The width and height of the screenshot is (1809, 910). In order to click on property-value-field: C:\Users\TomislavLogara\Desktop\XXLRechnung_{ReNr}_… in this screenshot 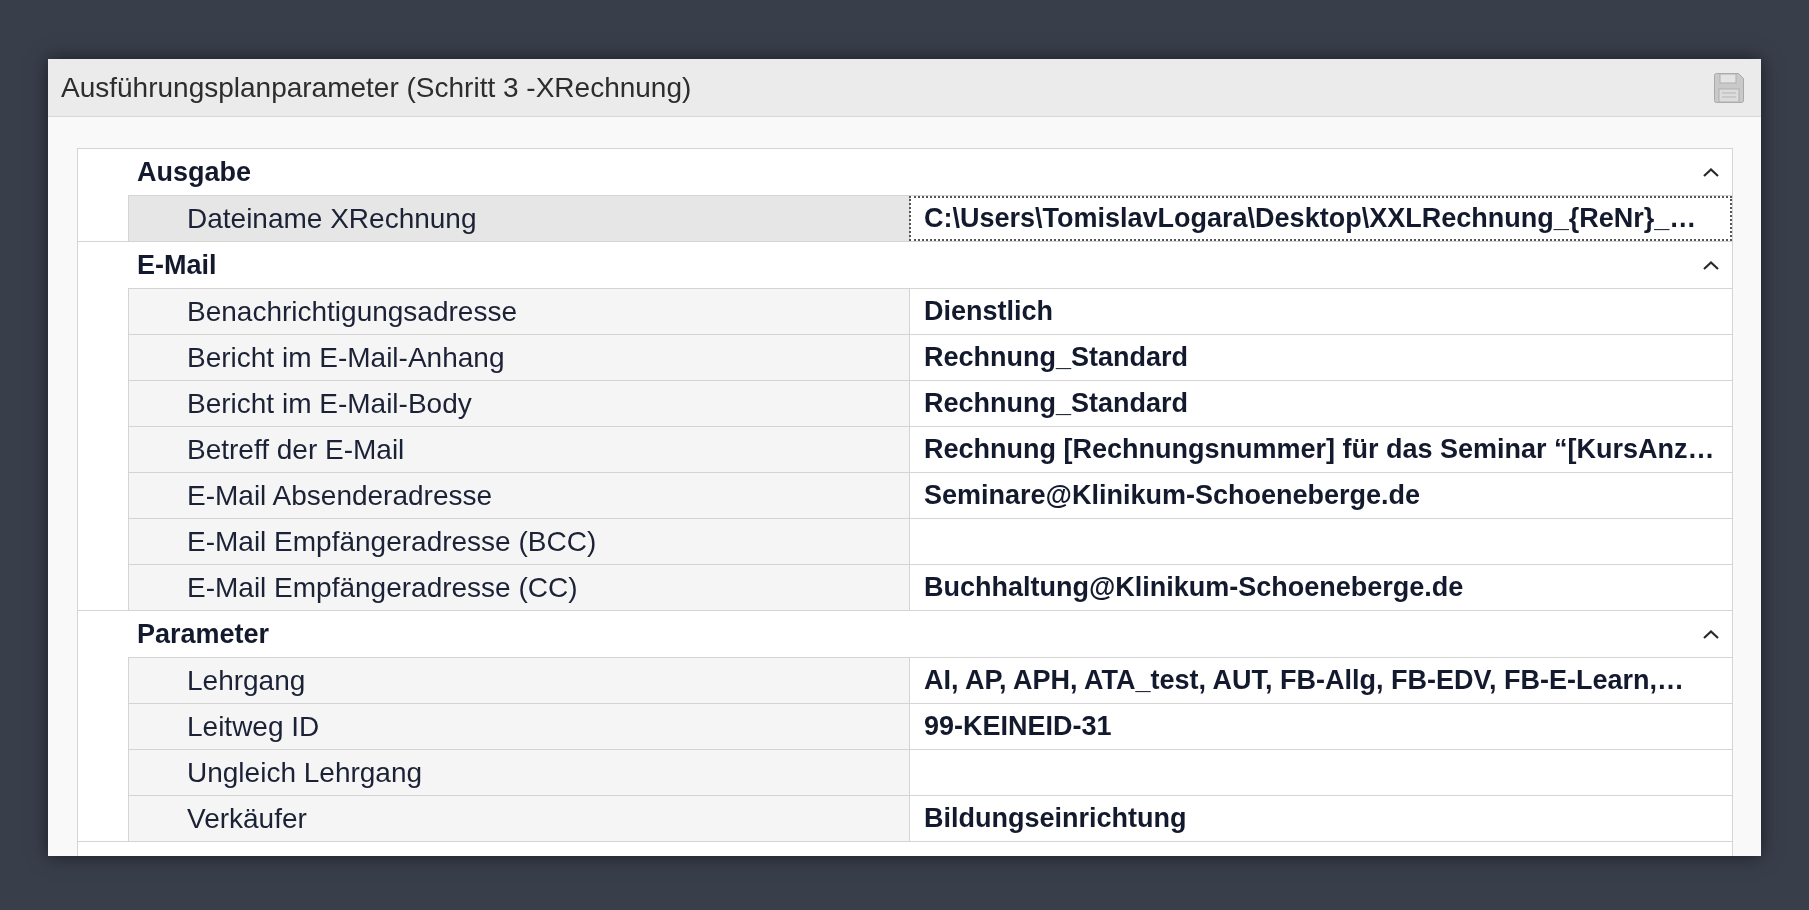, I will do `click(1320, 218)`.